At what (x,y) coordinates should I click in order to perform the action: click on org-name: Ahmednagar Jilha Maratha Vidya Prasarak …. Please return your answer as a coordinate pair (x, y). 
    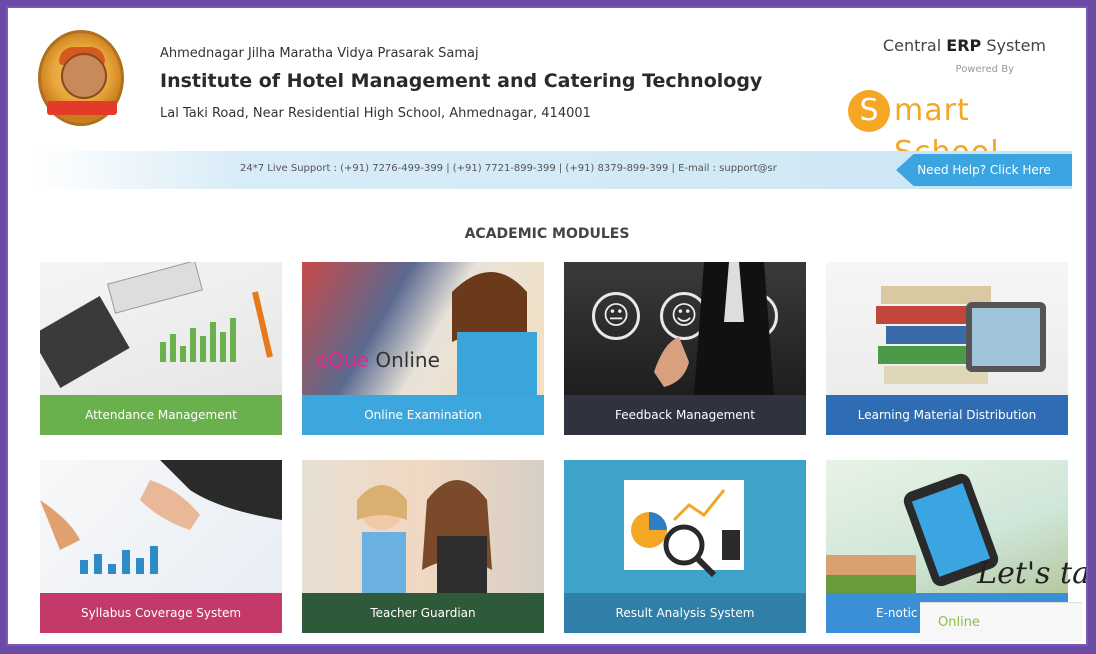
    Looking at the image, I should click on (319, 53).